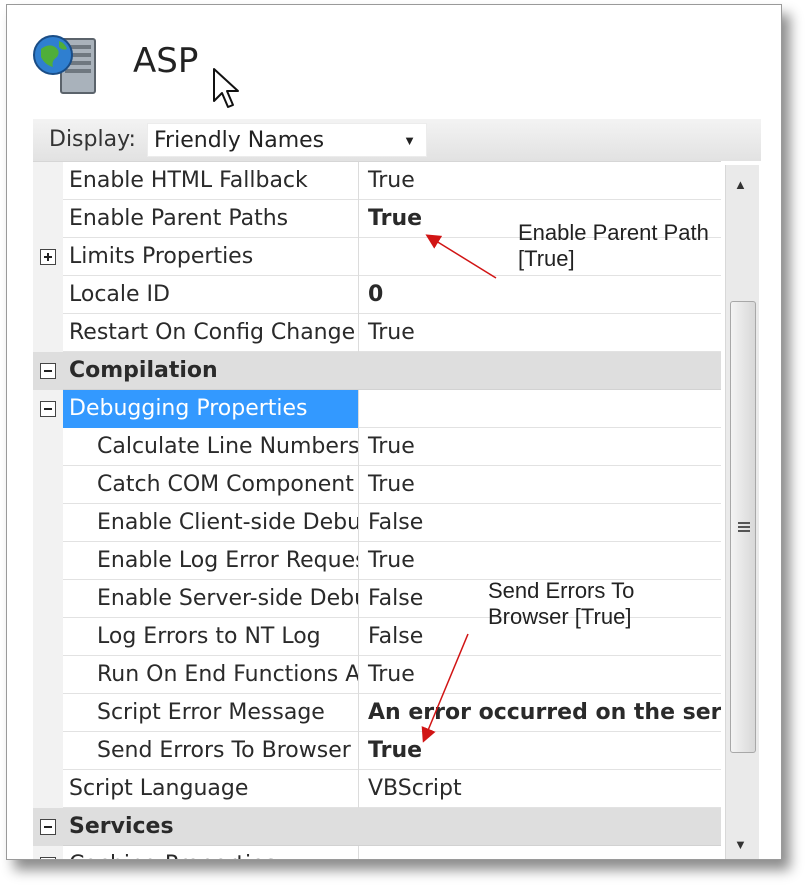  I want to click on property-name: Limits Properties, so click(211, 257).